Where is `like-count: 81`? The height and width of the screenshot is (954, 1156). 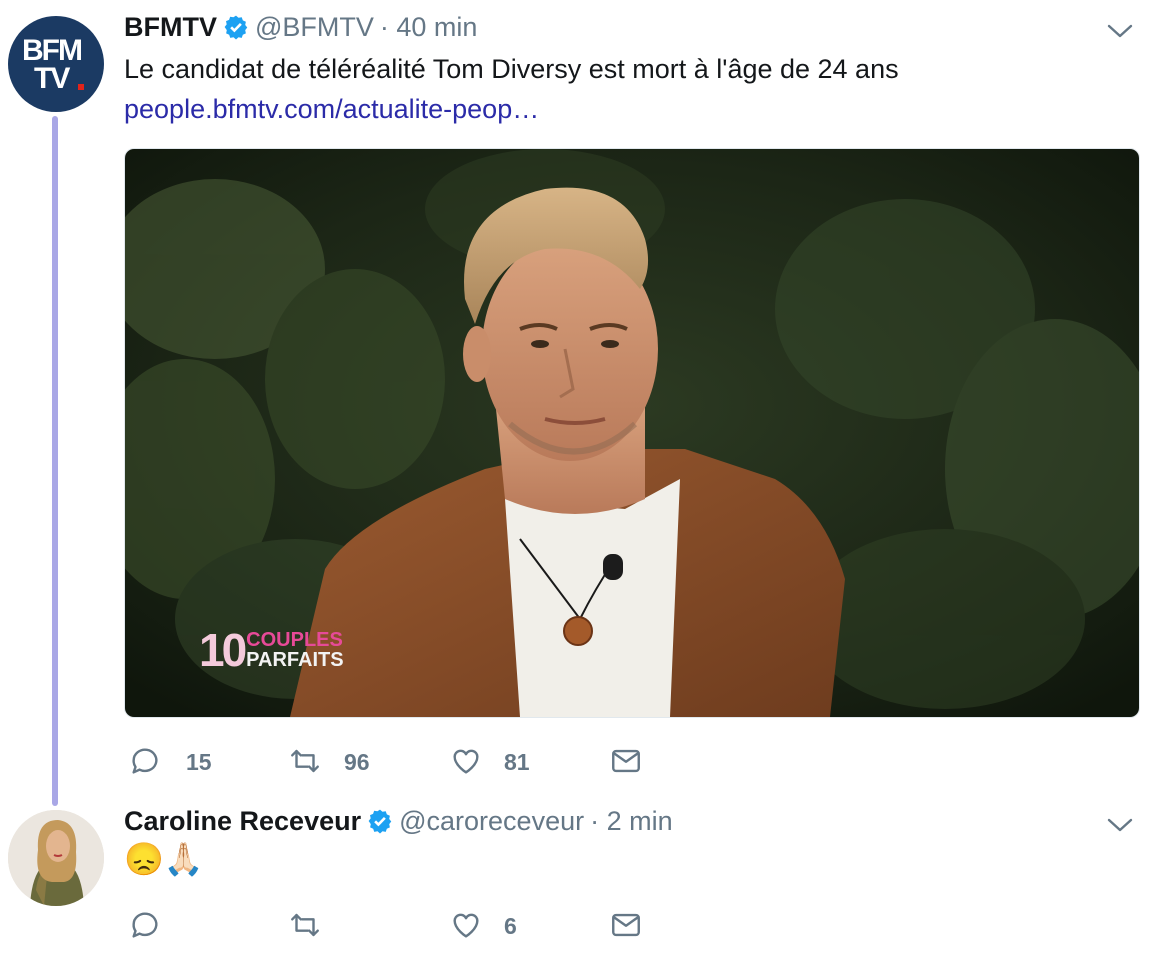
like-count: 81 is located at coordinates (517, 762).